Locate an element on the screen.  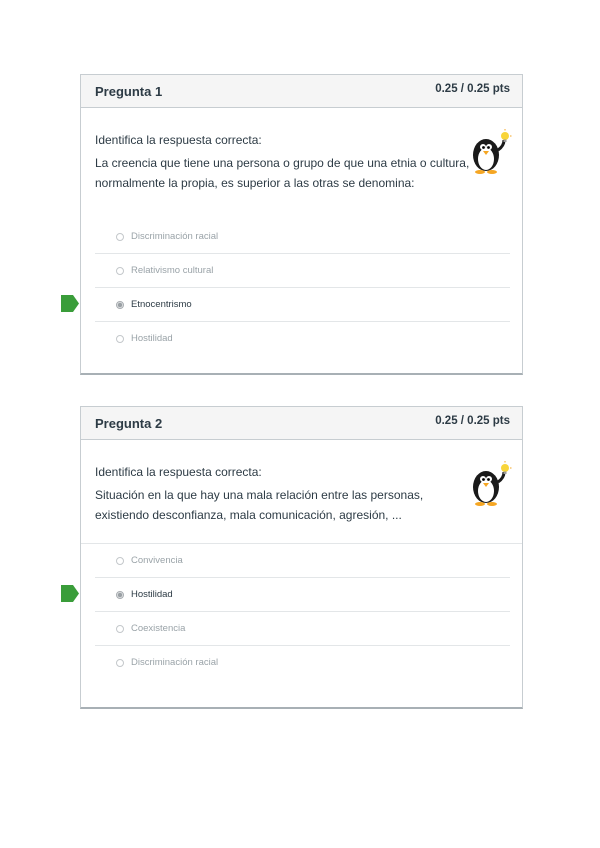
question-title: Pregunta 1 is located at coordinates (129, 91).